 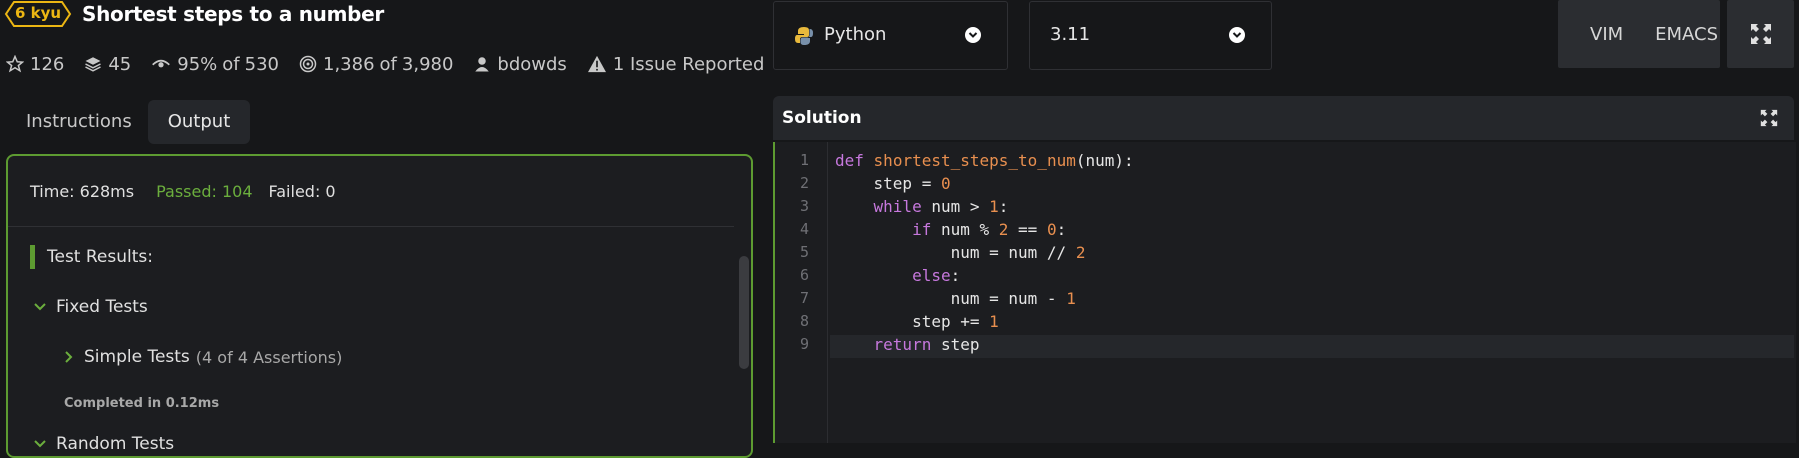 What do you see at coordinates (100, 257) in the screenshot?
I see `test-results-label: Test Results:` at bounding box center [100, 257].